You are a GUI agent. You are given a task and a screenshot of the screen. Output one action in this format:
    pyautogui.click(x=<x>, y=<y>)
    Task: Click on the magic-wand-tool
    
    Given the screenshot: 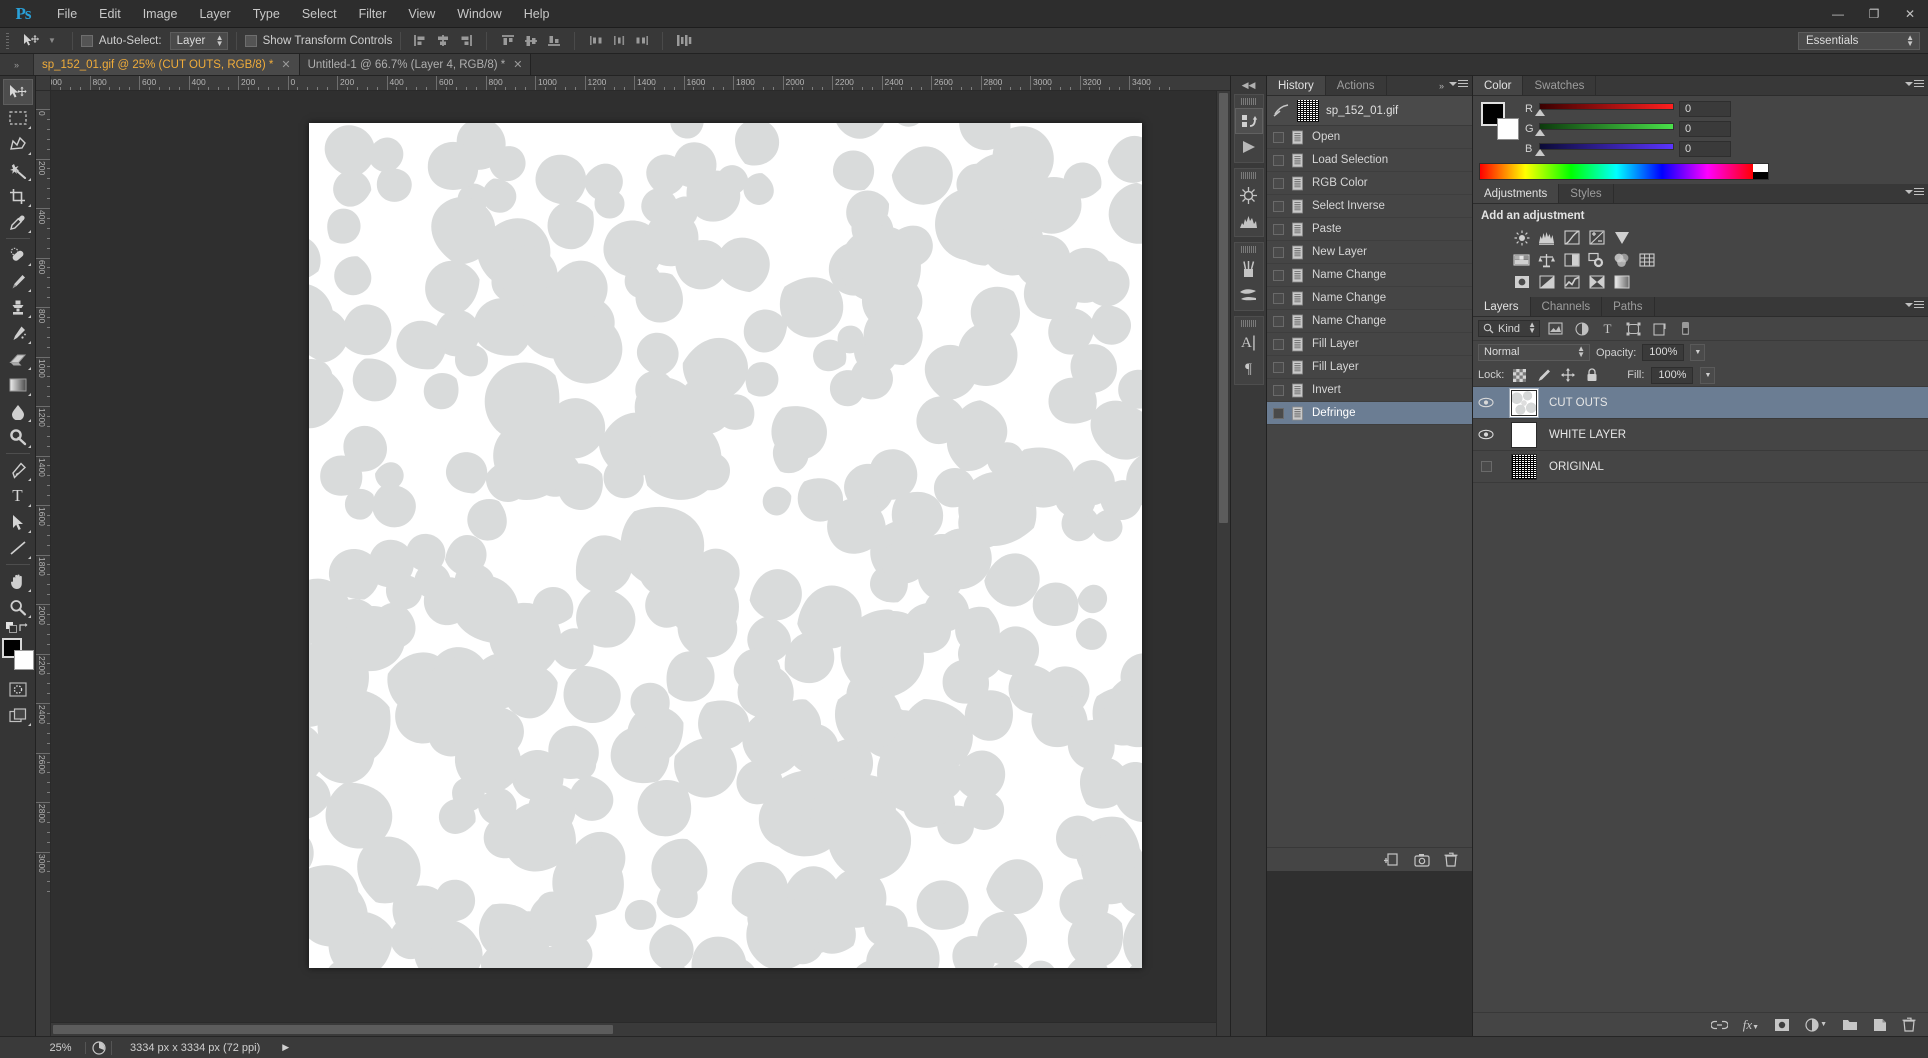 What is the action you would take?
    pyautogui.click(x=18, y=170)
    